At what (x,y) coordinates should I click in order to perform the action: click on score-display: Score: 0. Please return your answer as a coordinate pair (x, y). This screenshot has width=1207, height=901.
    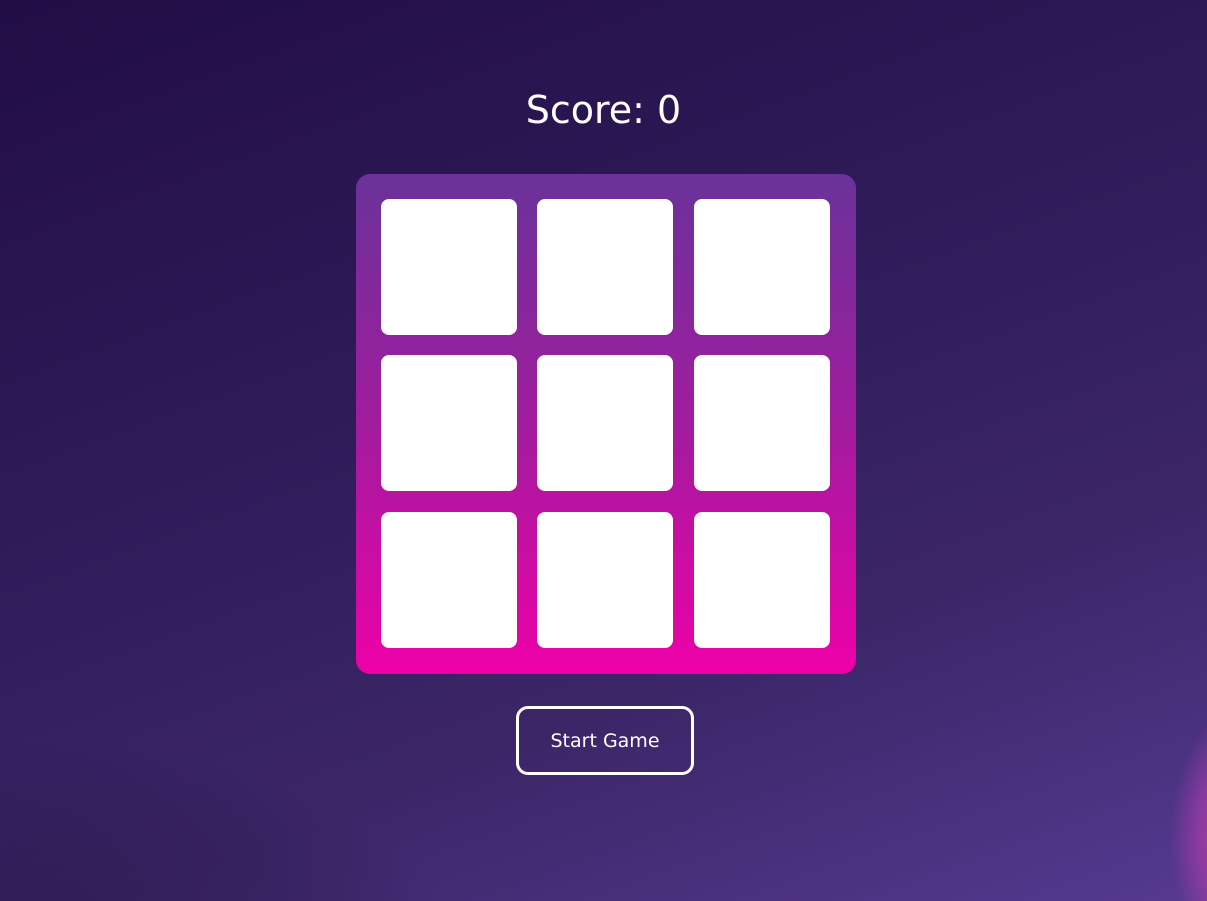
    Looking at the image, I should click on (603, 110).